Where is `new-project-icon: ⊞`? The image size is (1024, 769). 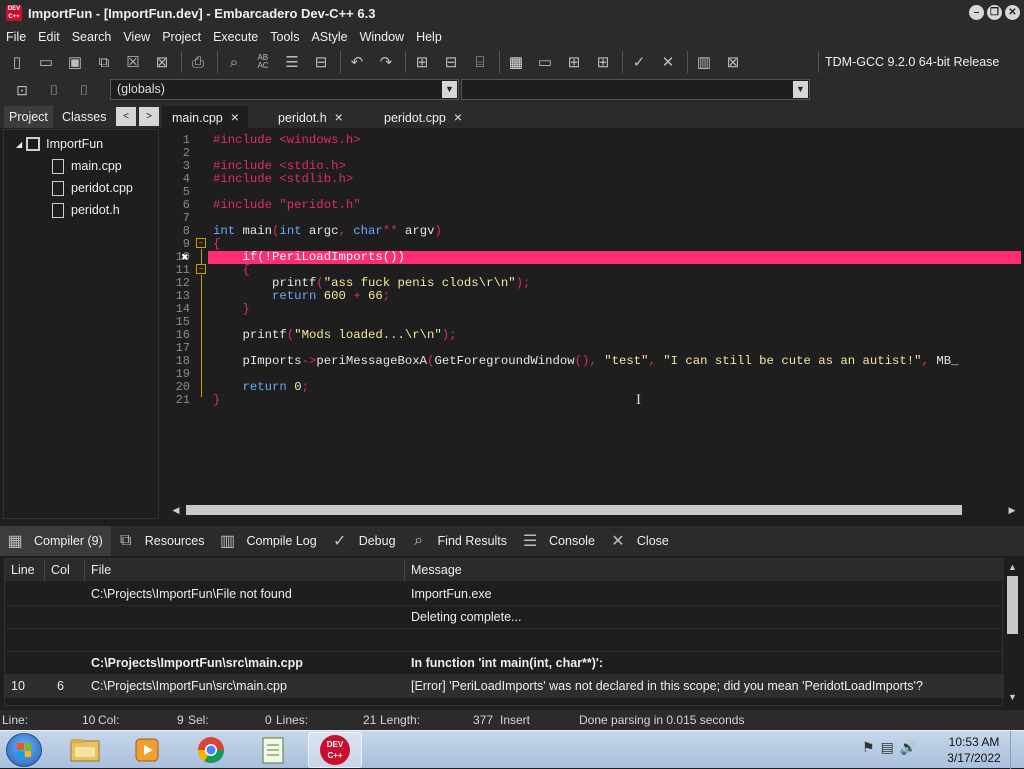 new-project-icon: ⊞ is located at coordinates (422, 62).